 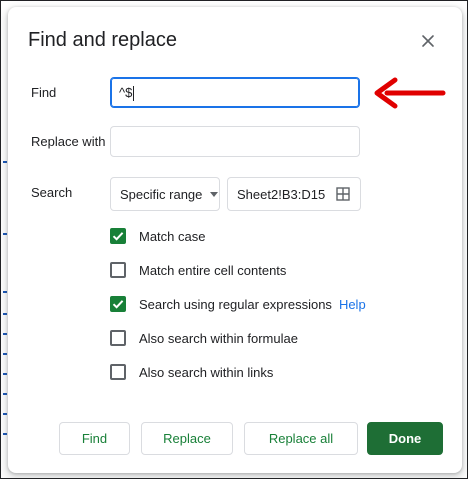 What do you see at coordinates (214, 194) in the screenshot?
I see `chevron-down-icon` at bounding box center [214, 194].